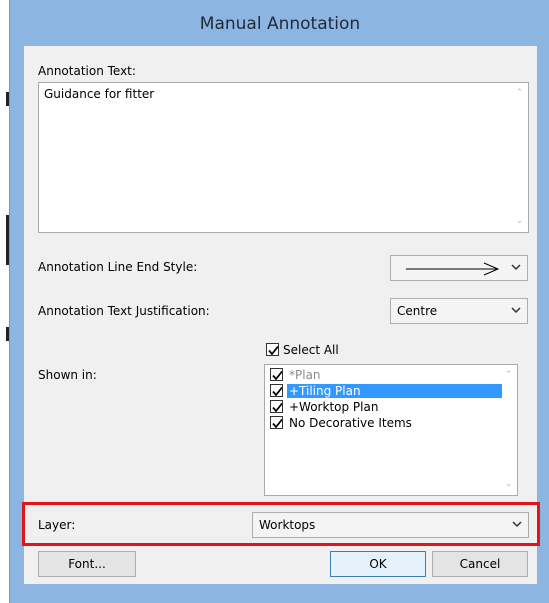 The width and height of the screenshot is (549, 603). I want to click on list-item-label: +Tiling Plan, so click(394, 391).